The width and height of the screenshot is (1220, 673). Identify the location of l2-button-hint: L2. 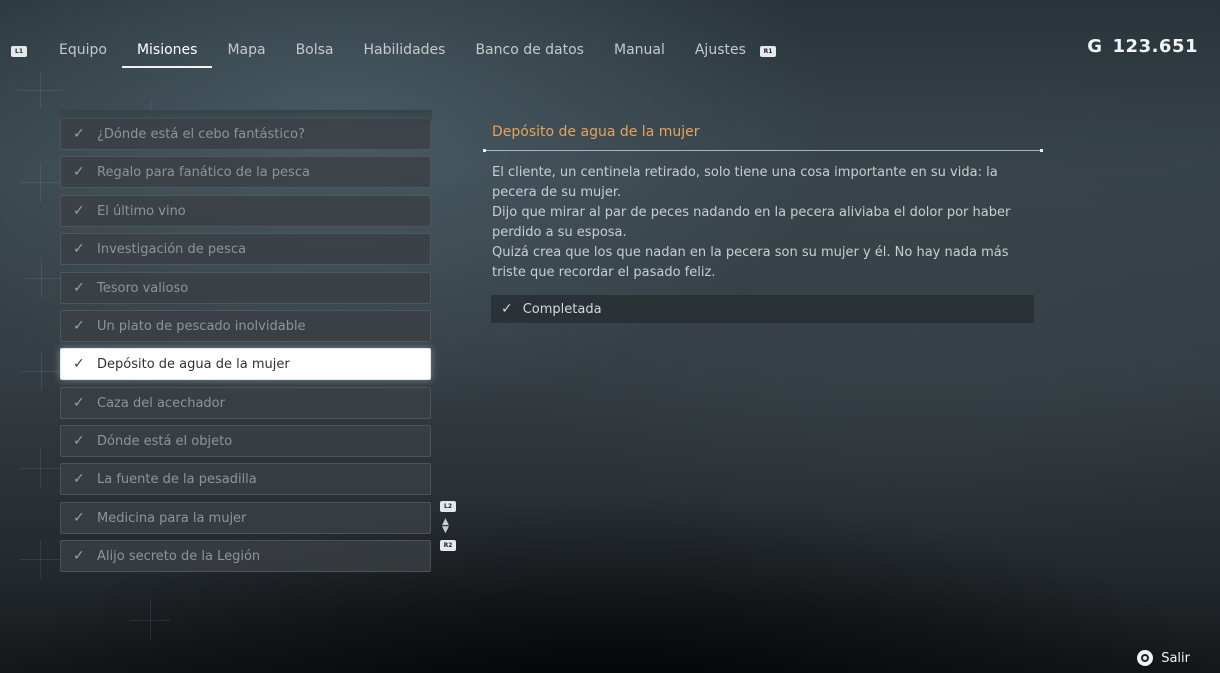
(448, 506).